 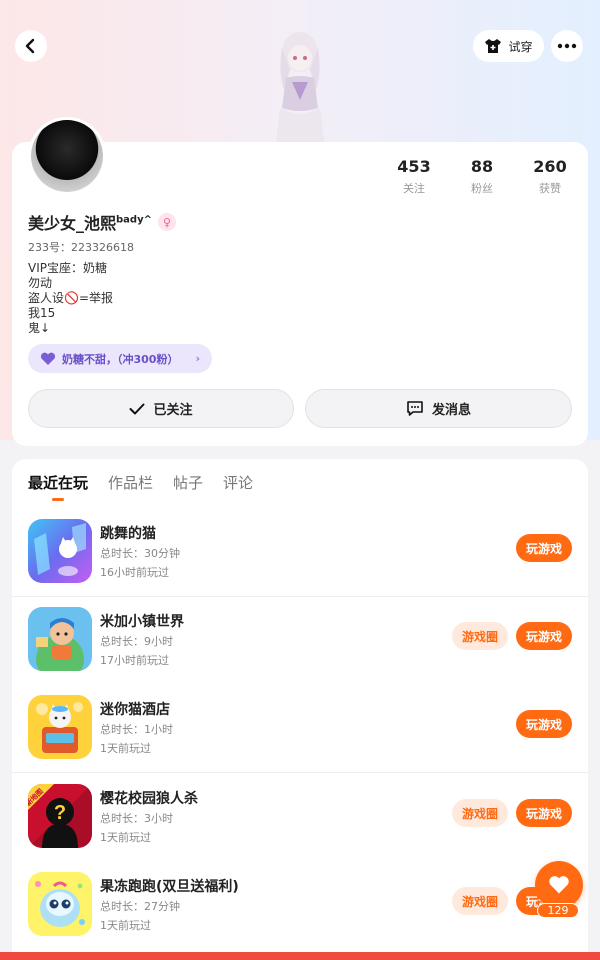 What do you see at coordinates (128, 534) in the screenshot?
I see `game-title: 跳舞的猫` at bounding box center [128, 534].